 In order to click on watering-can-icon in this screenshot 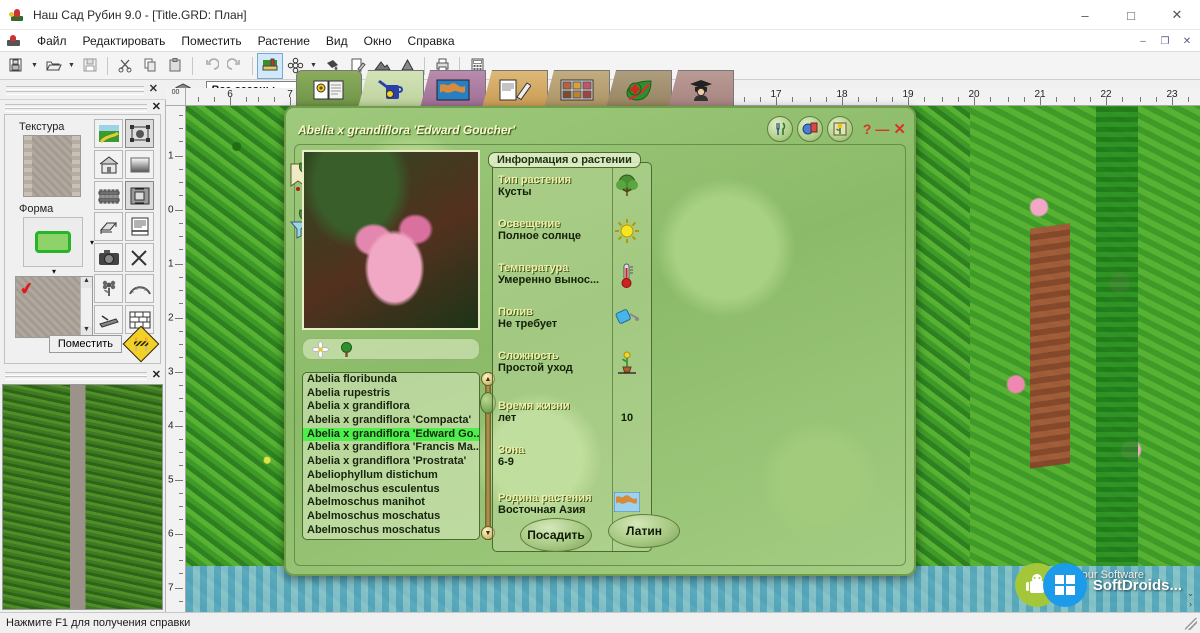, I will do `click(391, 90)`.